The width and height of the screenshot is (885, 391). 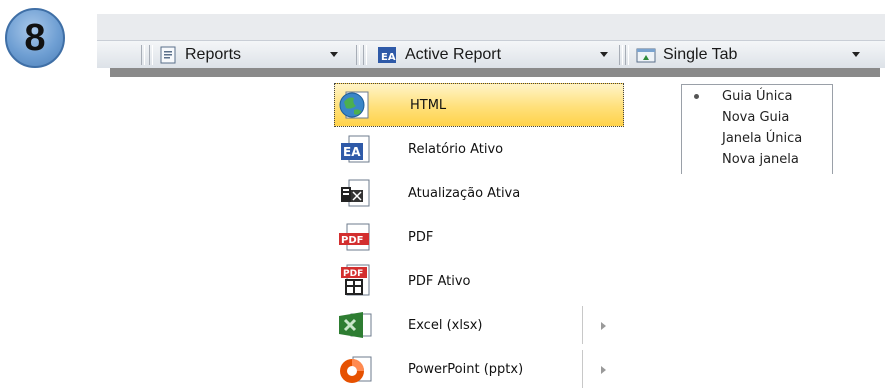 I want to click on step-number-badge: 8, so click(x=35, y=38).